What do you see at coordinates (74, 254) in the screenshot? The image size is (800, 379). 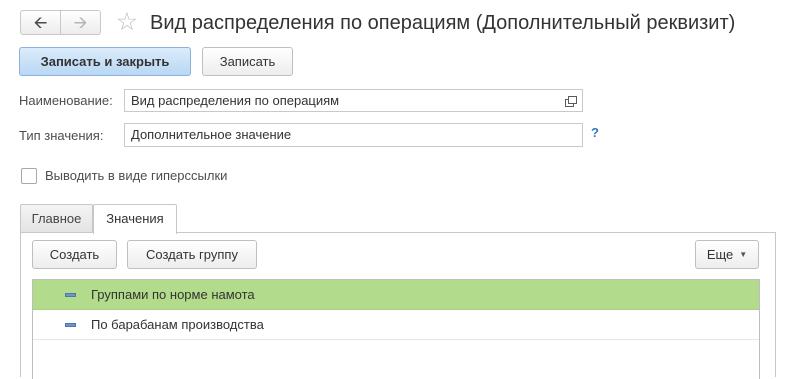 I see `create-button: Создать` at bounding box center [74, 254].